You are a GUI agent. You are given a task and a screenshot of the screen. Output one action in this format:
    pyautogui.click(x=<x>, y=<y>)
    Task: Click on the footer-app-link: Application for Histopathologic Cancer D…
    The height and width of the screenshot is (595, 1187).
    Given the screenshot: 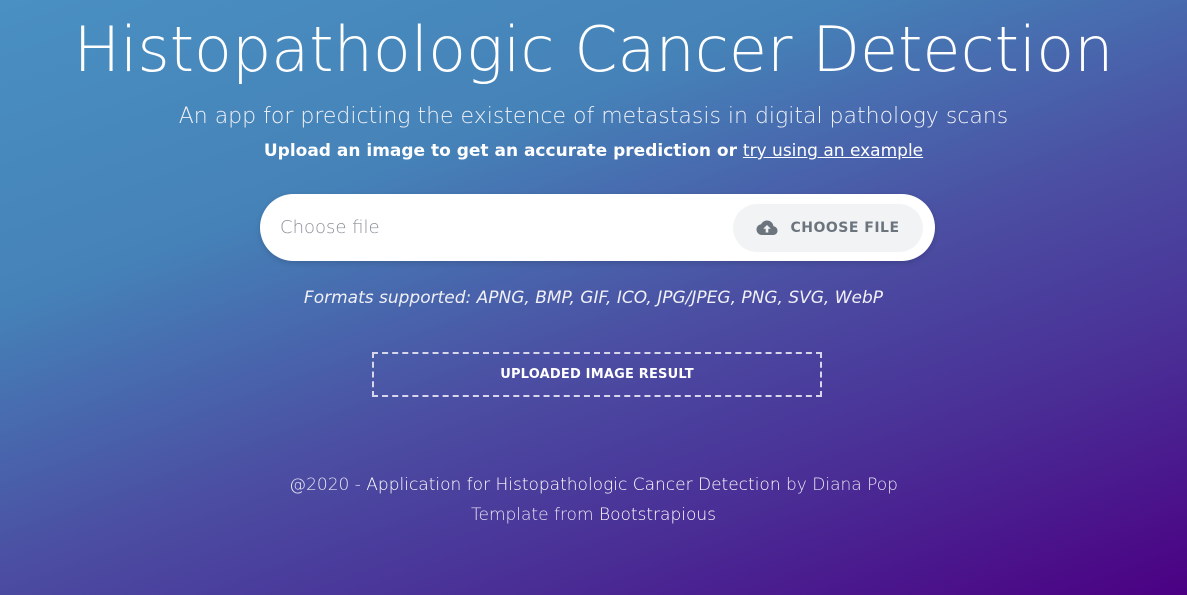 What is the action you would take?
    pyautogui.click(x=573, y=485)
    